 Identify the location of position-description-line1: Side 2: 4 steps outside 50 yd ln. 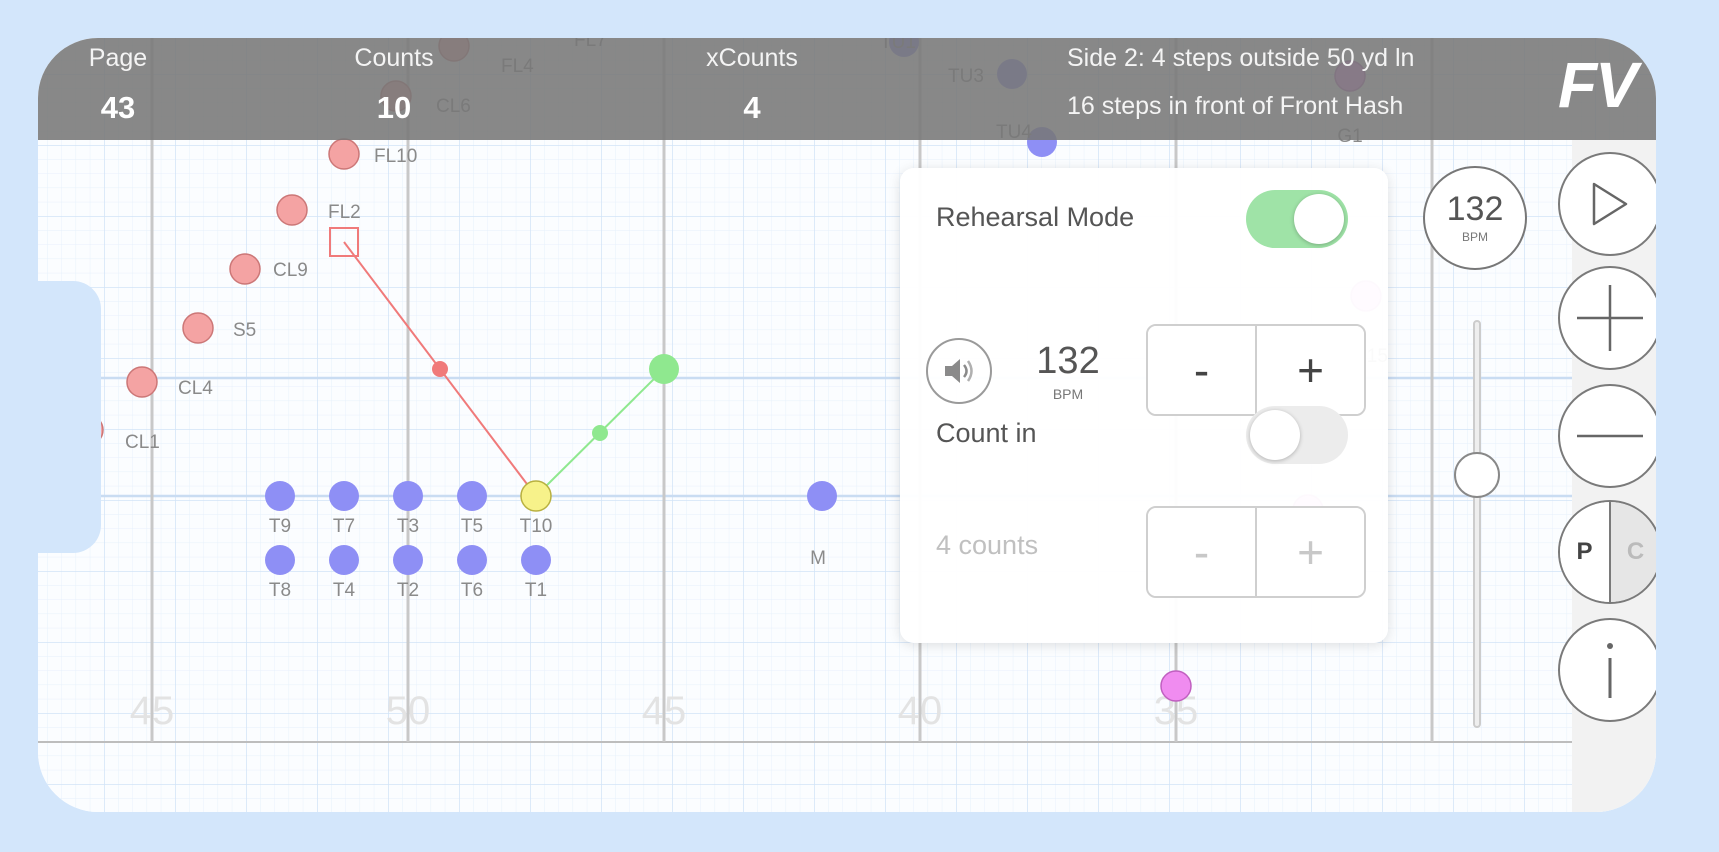
(1241, 58).